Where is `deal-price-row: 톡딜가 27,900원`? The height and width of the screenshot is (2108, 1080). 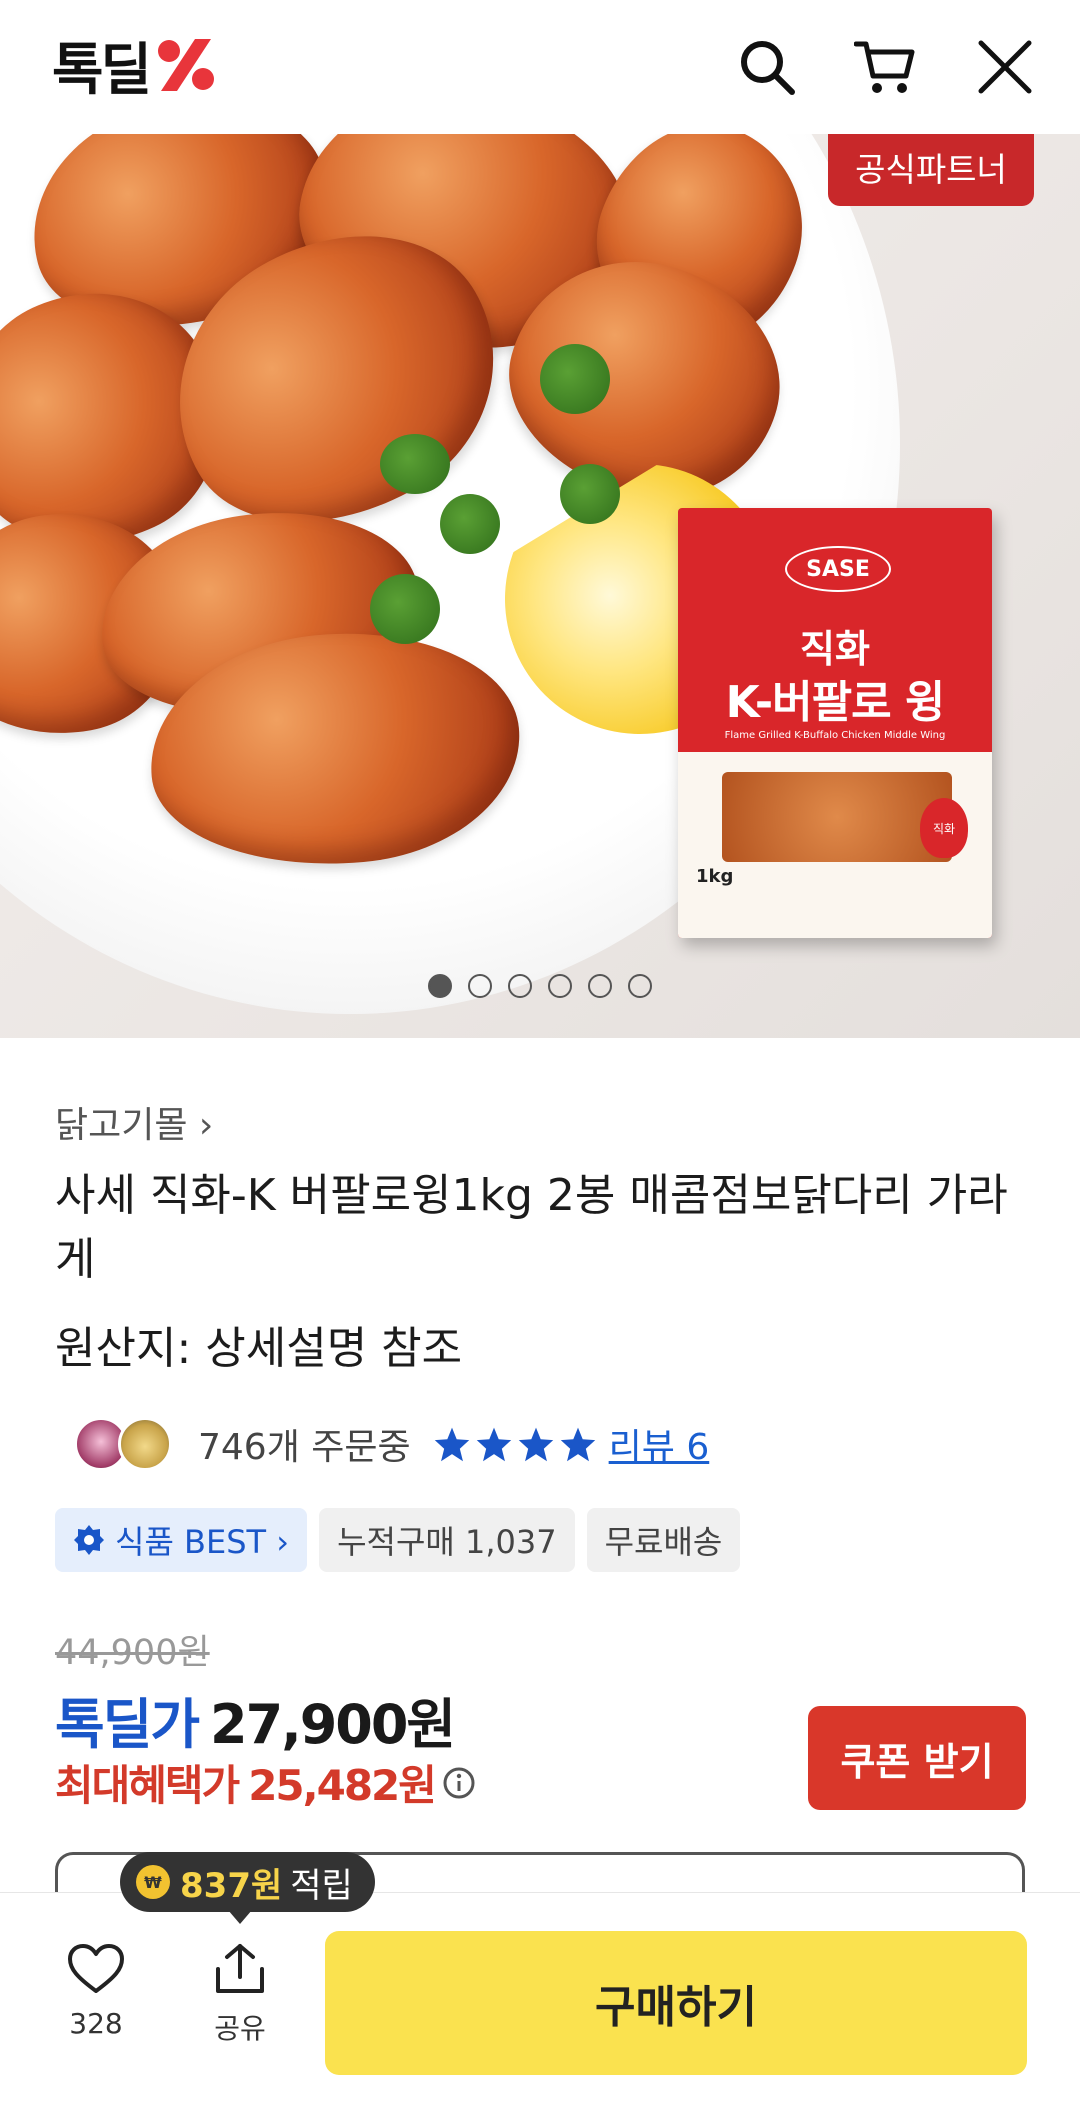
deal-price-row: 톡딜가 27,900원 is located at coordinates (255, 1719).